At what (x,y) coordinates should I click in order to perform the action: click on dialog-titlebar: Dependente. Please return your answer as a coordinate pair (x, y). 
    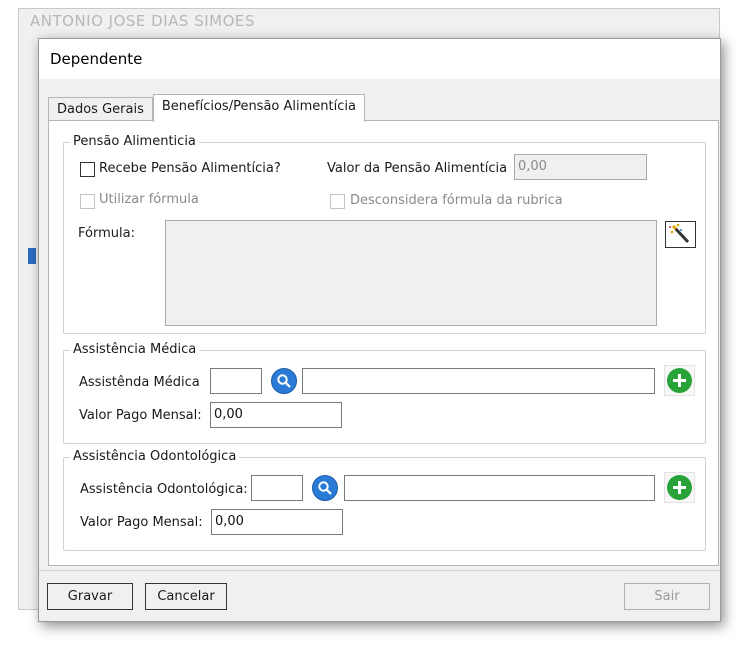
    Looking at the image, I should click on (379, 59).